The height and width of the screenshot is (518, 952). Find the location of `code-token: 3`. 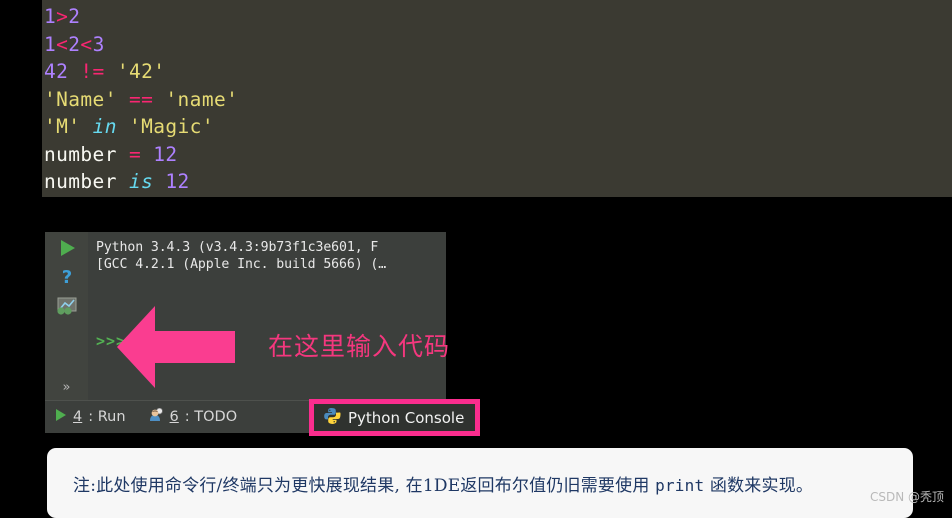

code-token: 3 is located at coordinates (98, 44).